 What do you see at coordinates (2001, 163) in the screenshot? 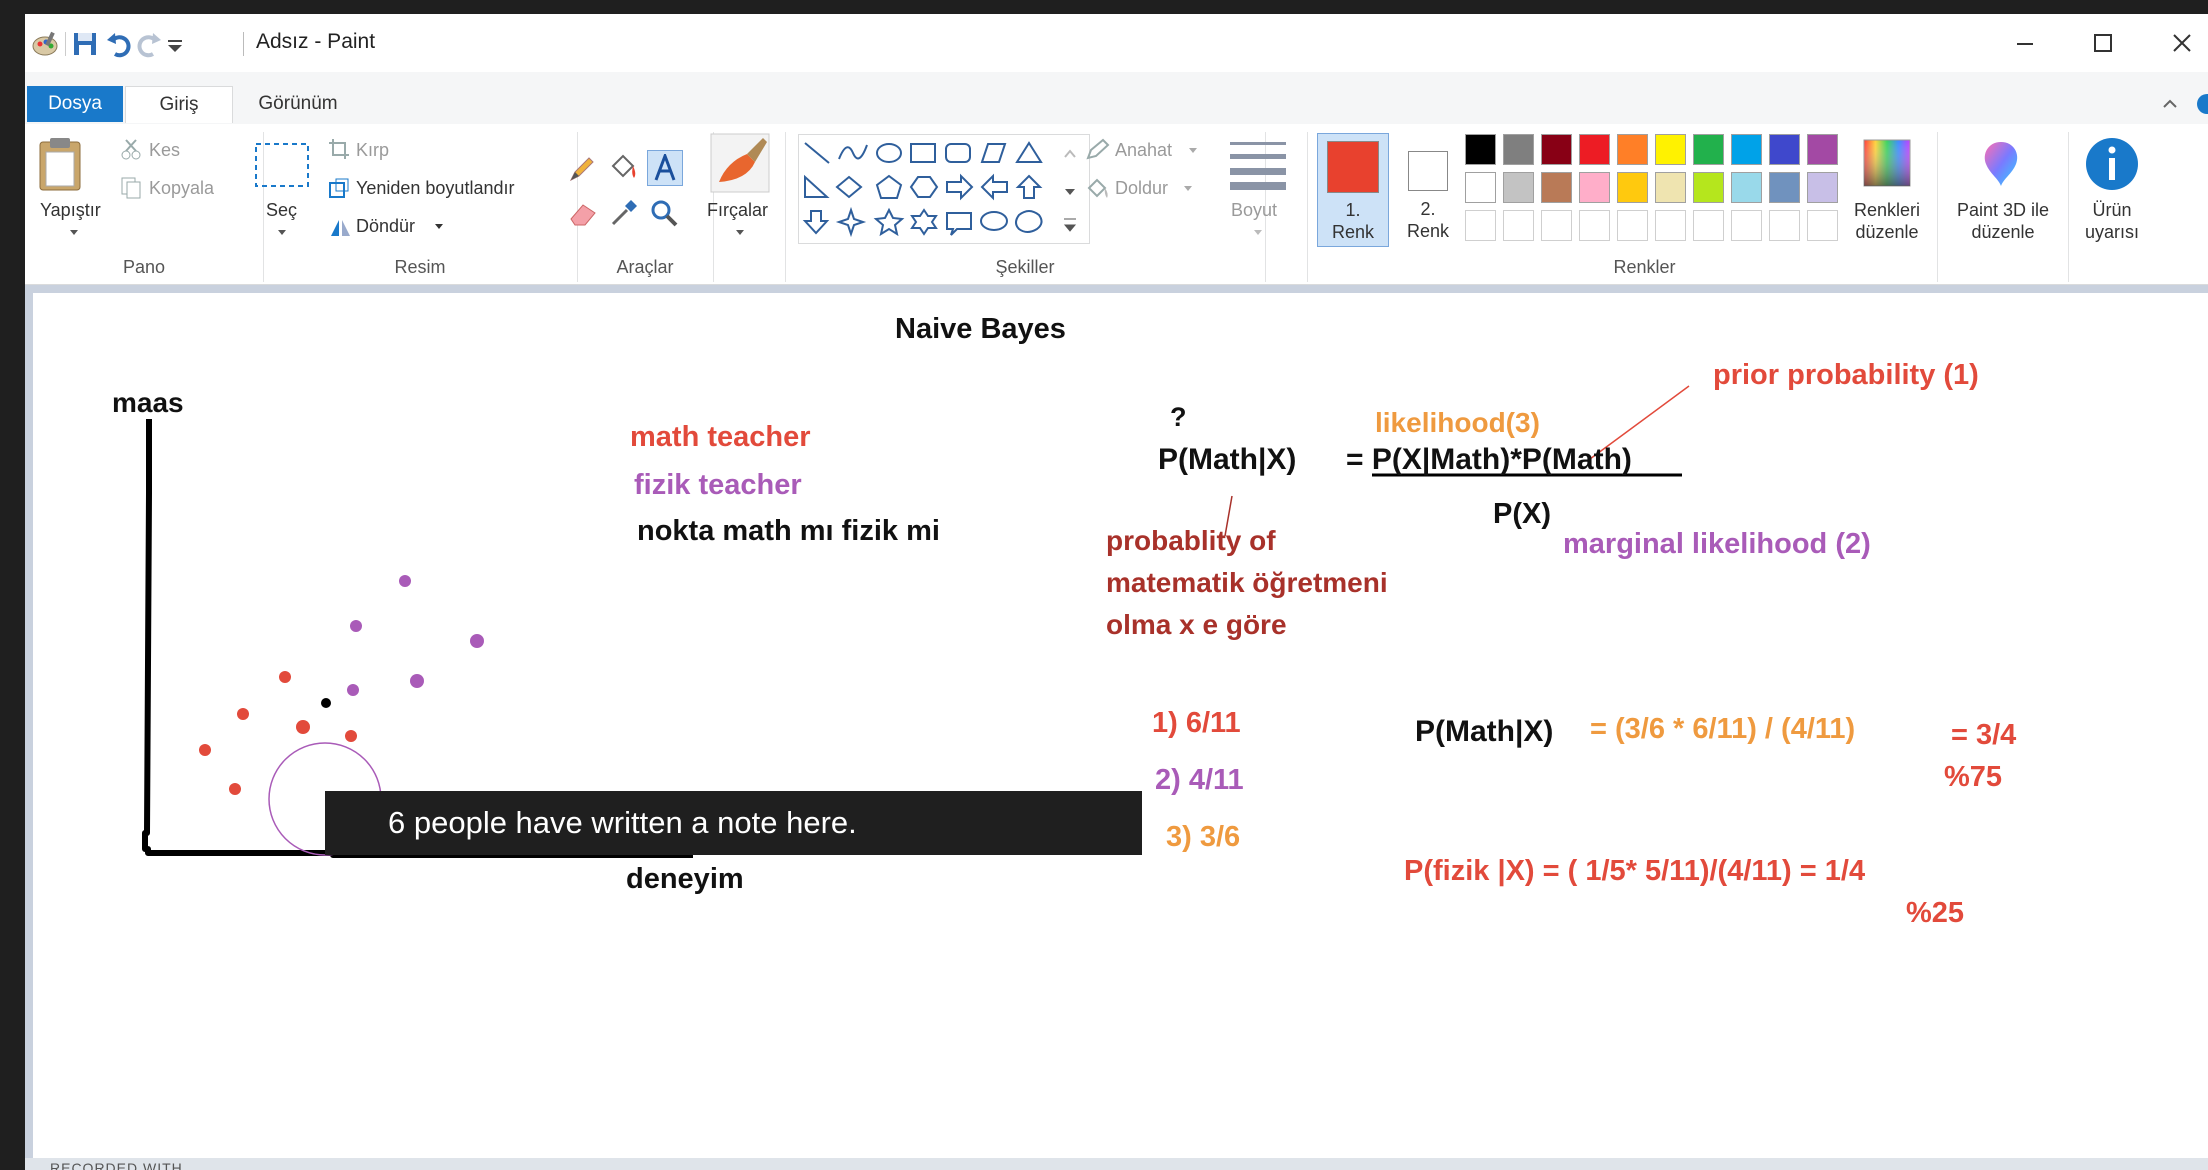
I see `paint3d-icon` at bounding box center [2001, 163].